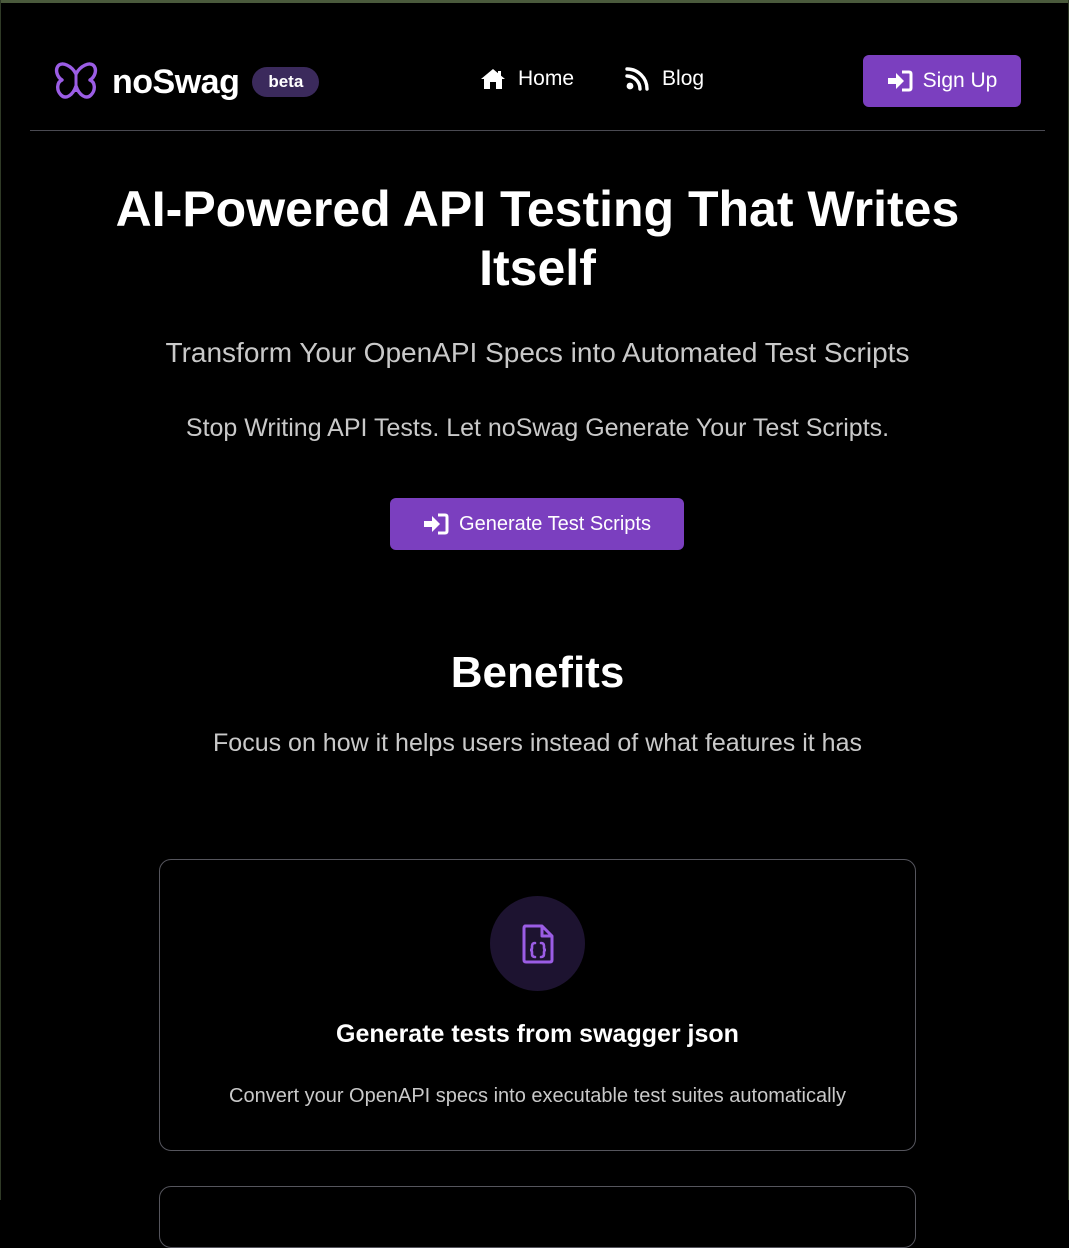 The image size is (1069, 1248). I want to click on butterfly-logo-icon, so click(76, 80).